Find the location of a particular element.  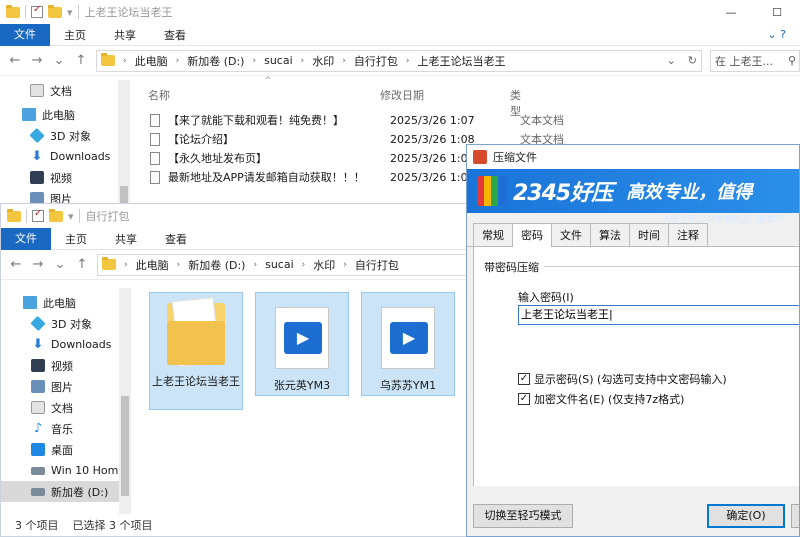

column-header-date: 修改日期 is located at coordinates (402, 95).